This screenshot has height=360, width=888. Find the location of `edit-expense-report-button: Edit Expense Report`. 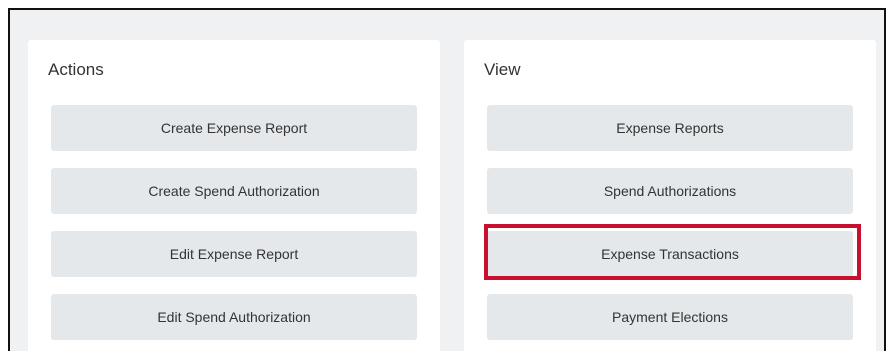

edit-expense-report-button: Edit Expense Report is located at coordinates (234, 254).